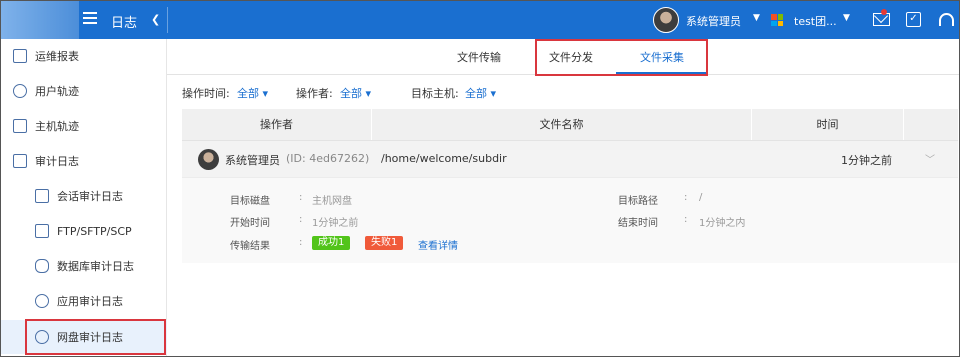  What do you see at coordinates (20, 91) in the screenshot?
I see `user-track-icon` at bounding box center [20, 91].